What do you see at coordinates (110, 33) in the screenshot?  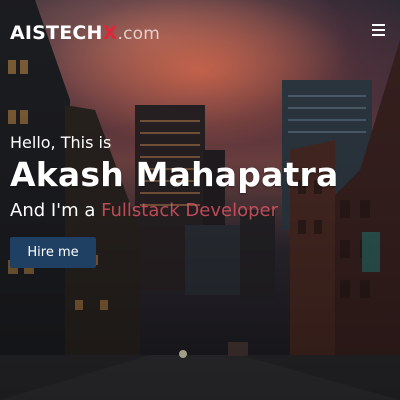 I see `logo-accent-text: X` at bounding box center [110, 33].